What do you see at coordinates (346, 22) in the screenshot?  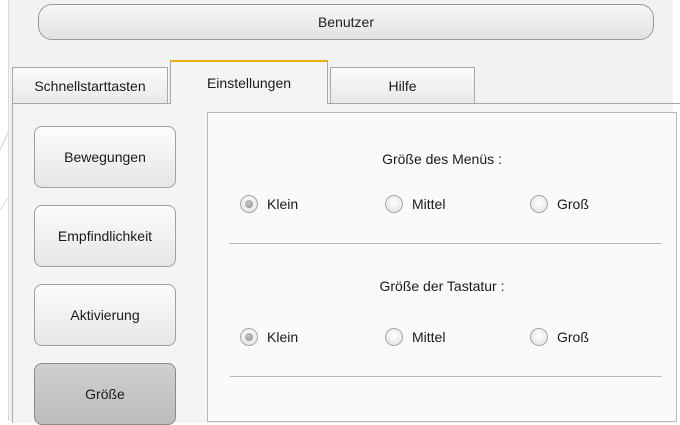 I see `user-button: Benutzer` at bounding box center [346, 22].